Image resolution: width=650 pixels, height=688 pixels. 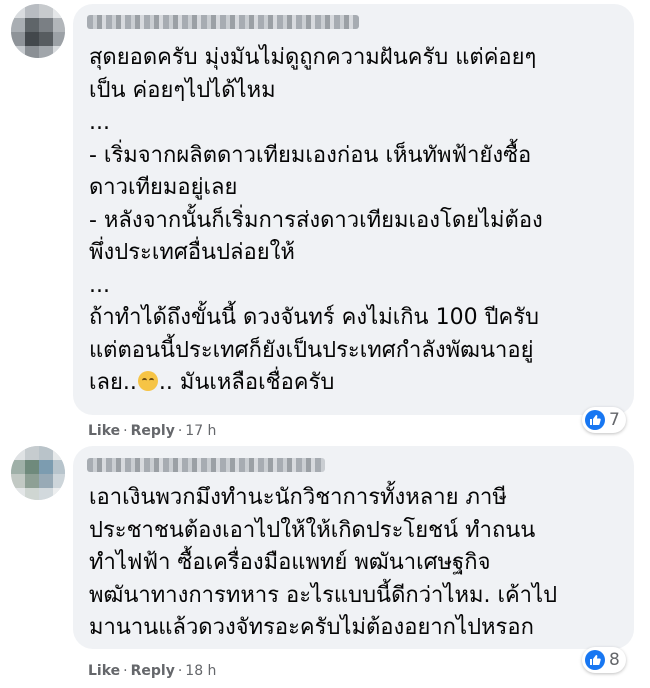 What do you see at coordinates (200, 431) in the screenshot?
I see `timestamp: 17 h` at bounding box center [200, 431].